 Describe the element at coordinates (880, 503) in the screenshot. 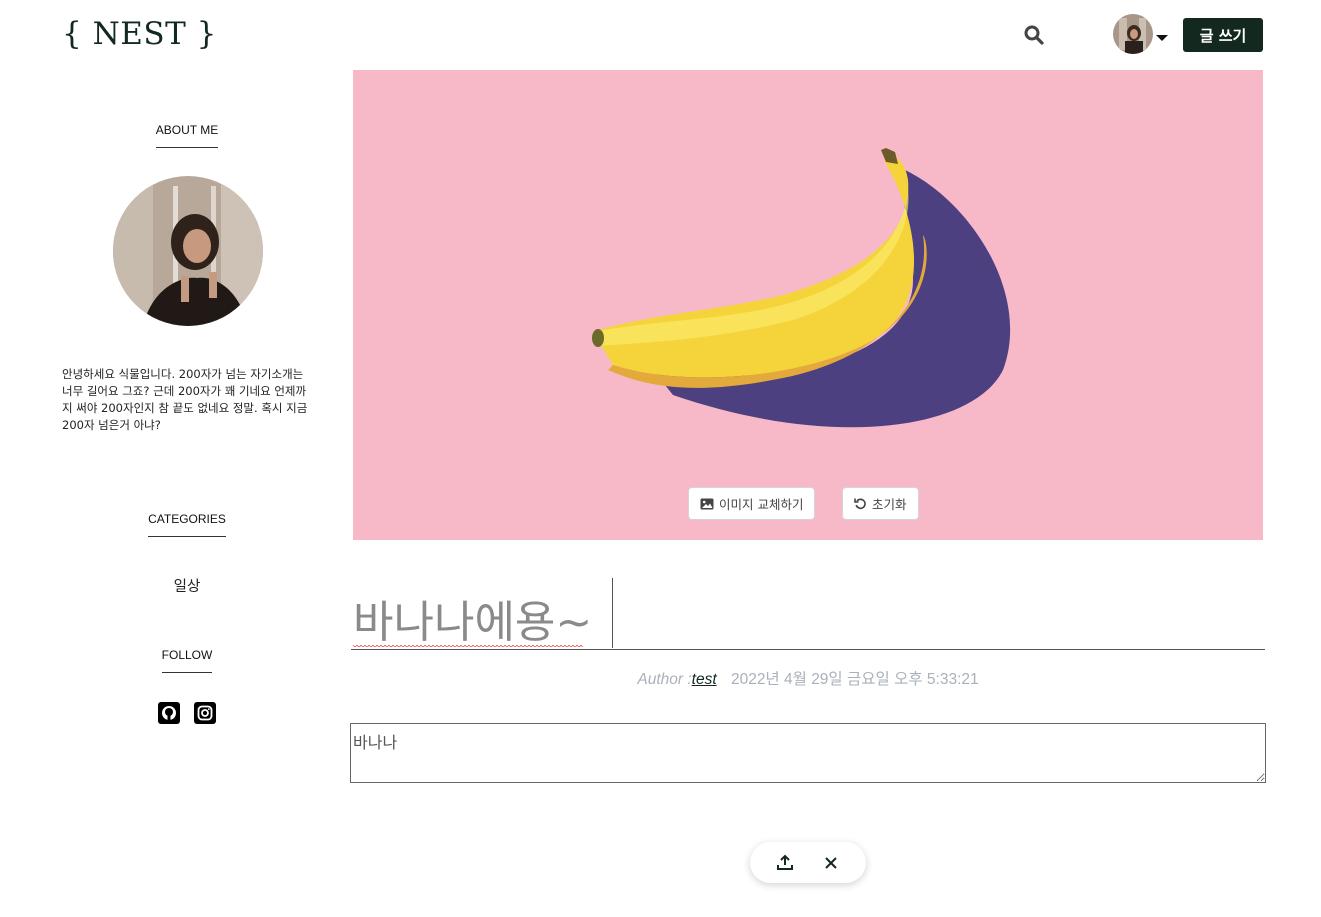

I see `reset-image-button: 초기화` at that location.